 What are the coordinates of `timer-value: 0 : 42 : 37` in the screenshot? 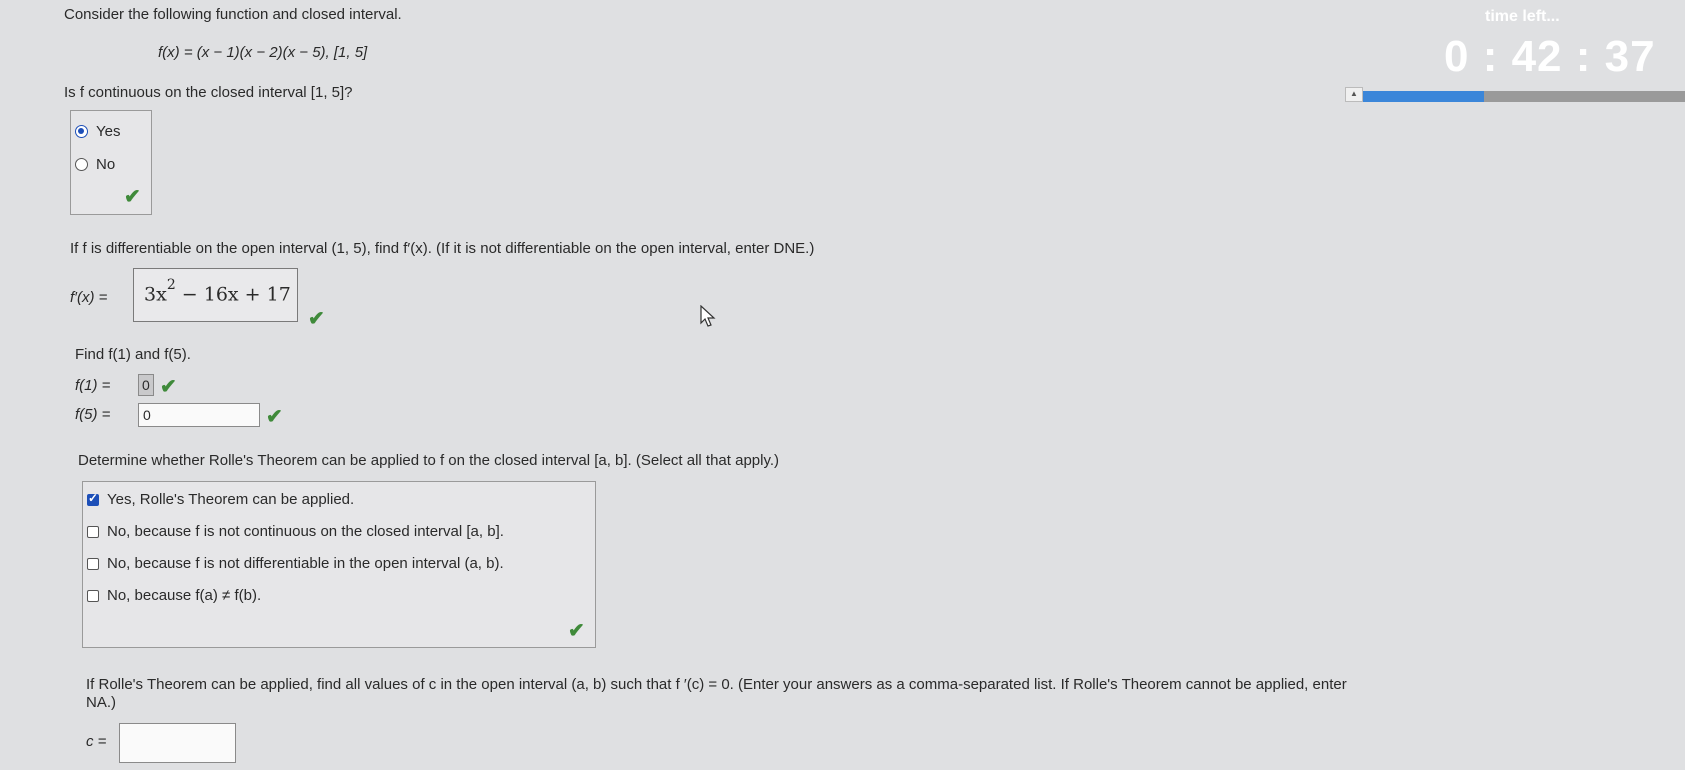 It's located at (1550, 56).